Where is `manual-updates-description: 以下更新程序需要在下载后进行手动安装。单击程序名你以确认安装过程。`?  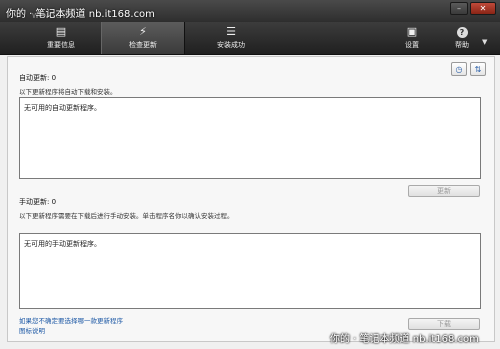 manual-updates-description: 以下更新程序需要在下载后进行手动安装。单击程序名你以确认安装过程。 is located at coordinates (126, 216).